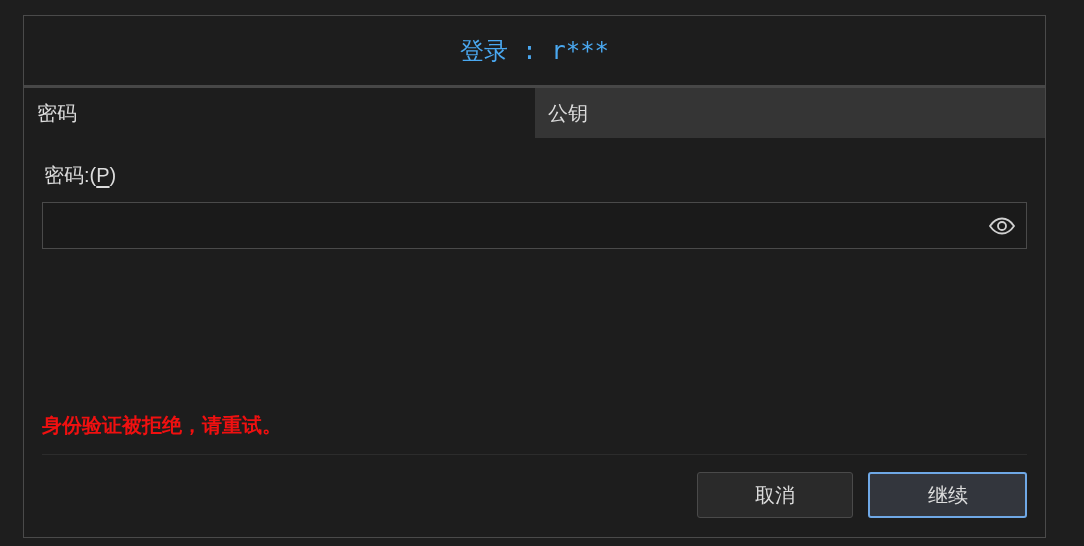  I want to click on dialog-button: 继续, so click(947, 495).